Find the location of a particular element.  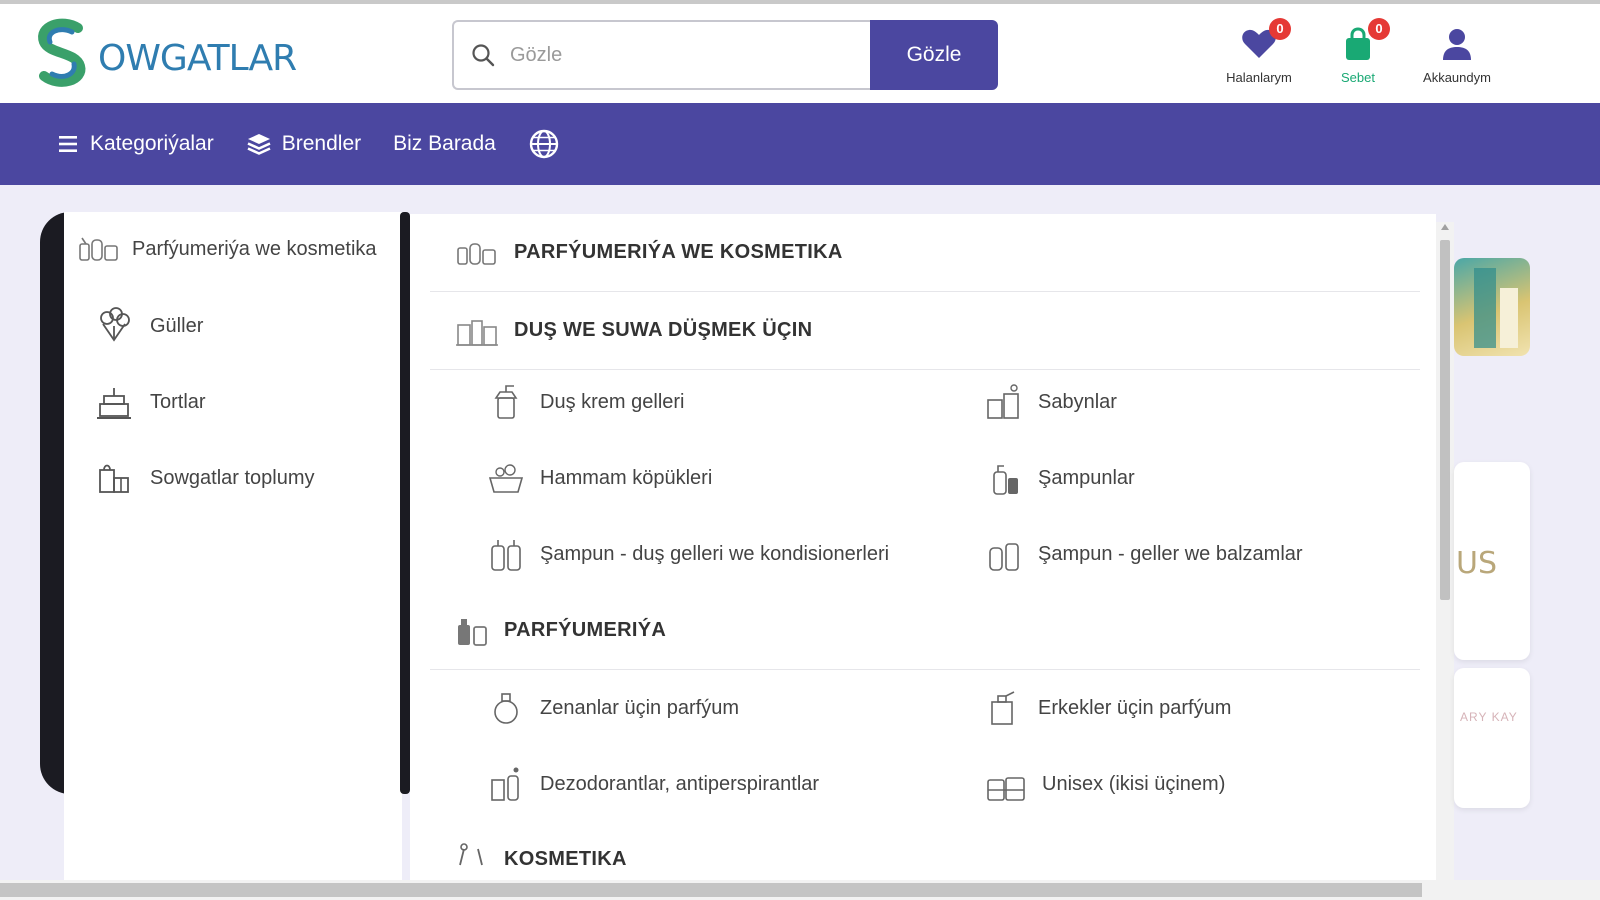

brand-card: US is located at coordinates (1492, 561).